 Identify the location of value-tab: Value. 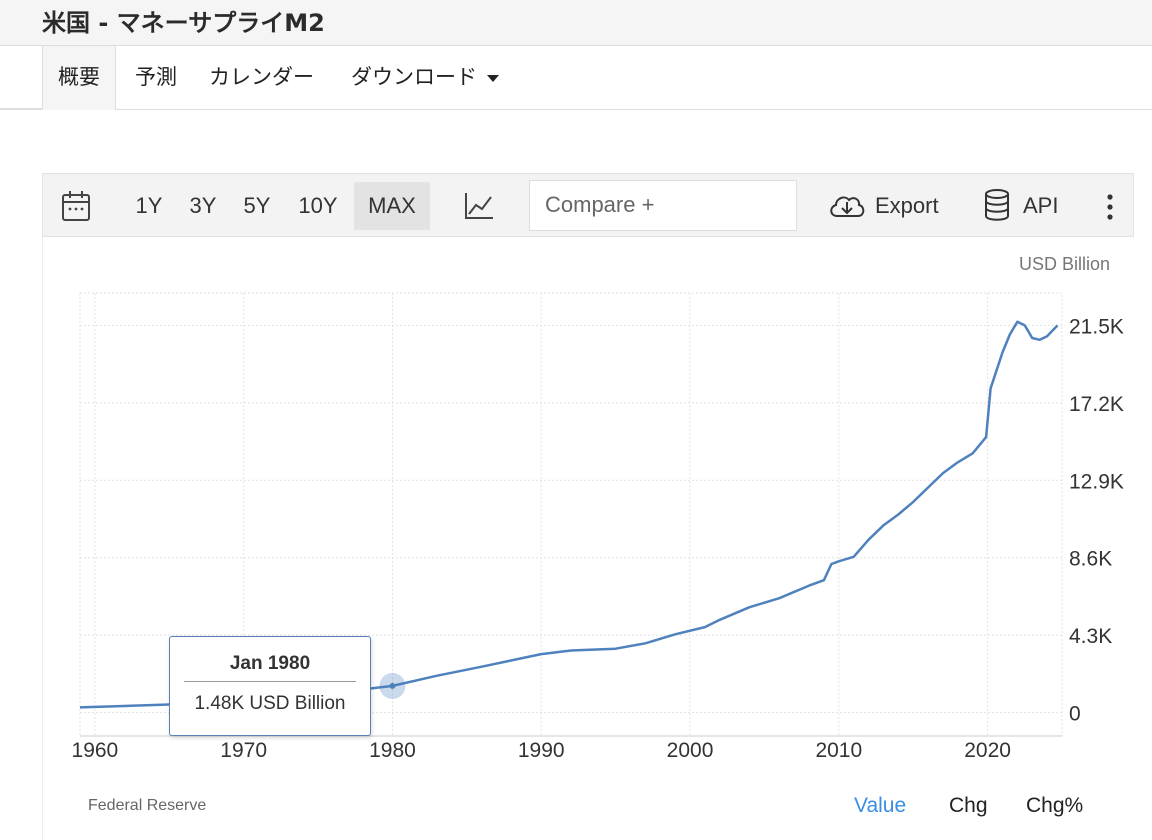
(880, 806).